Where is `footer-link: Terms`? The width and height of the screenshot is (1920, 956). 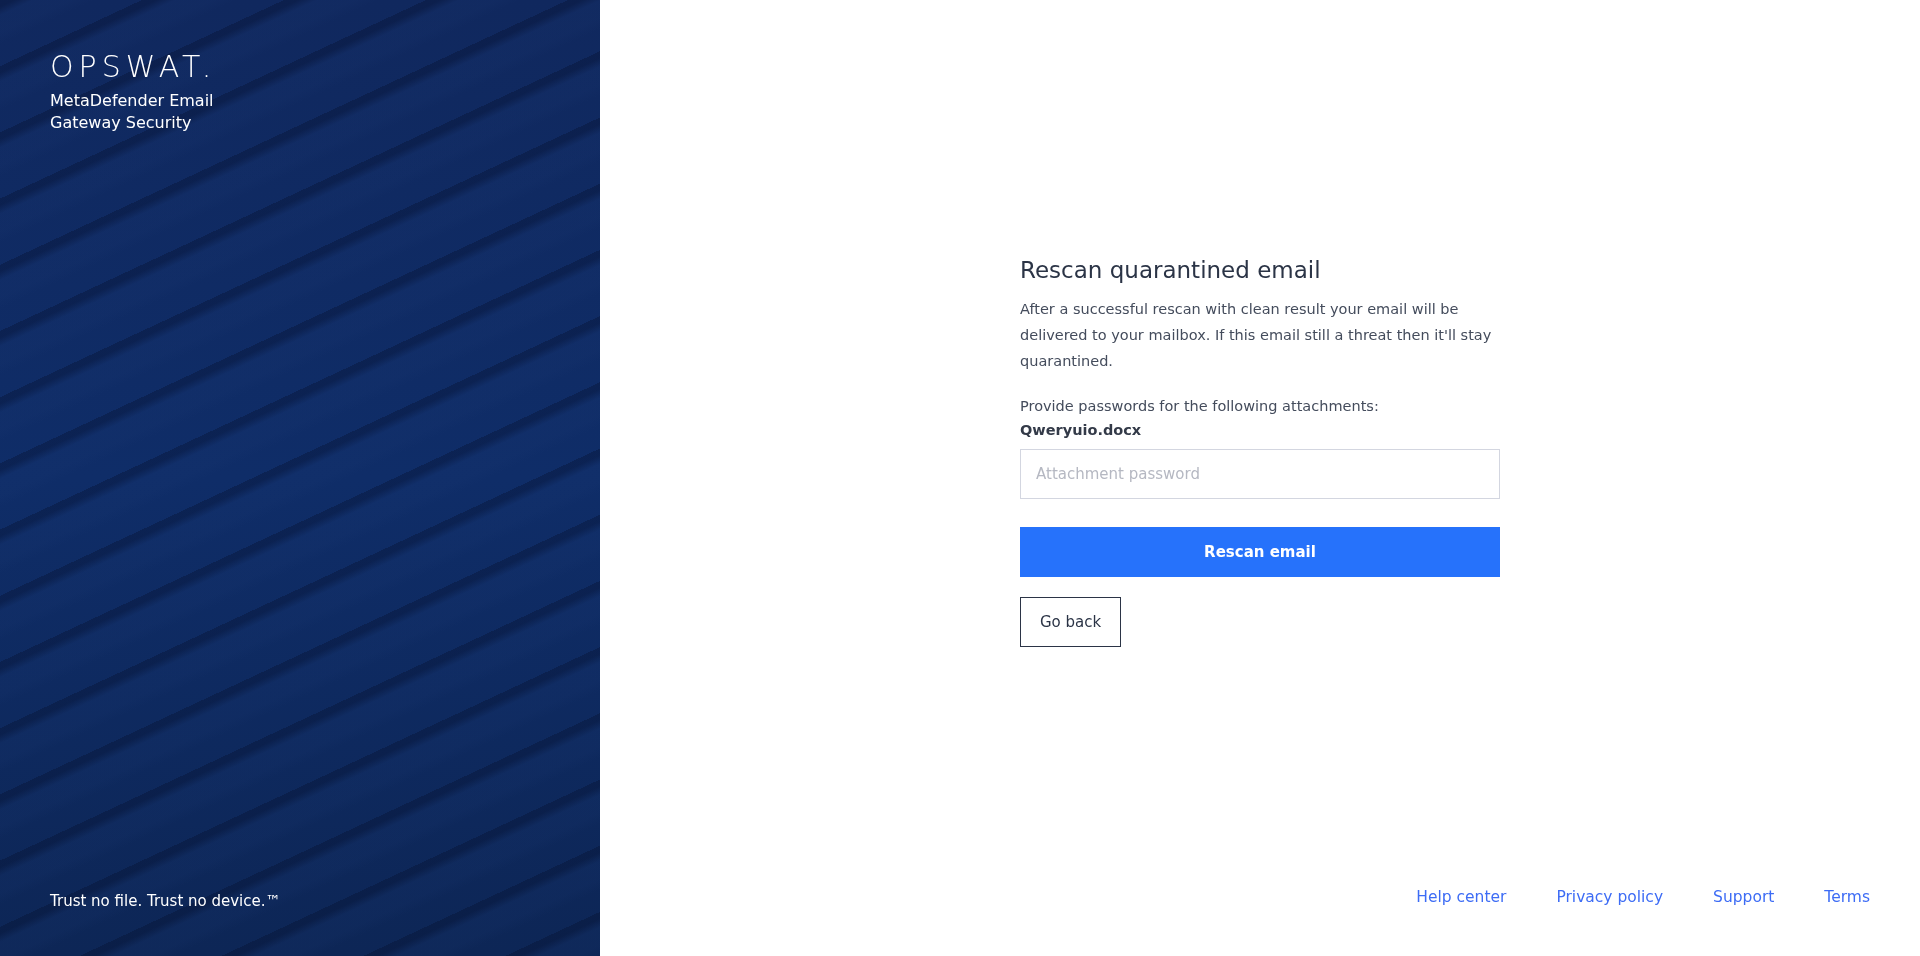
footer-link: Terms is located at coordinates (1847, 897).